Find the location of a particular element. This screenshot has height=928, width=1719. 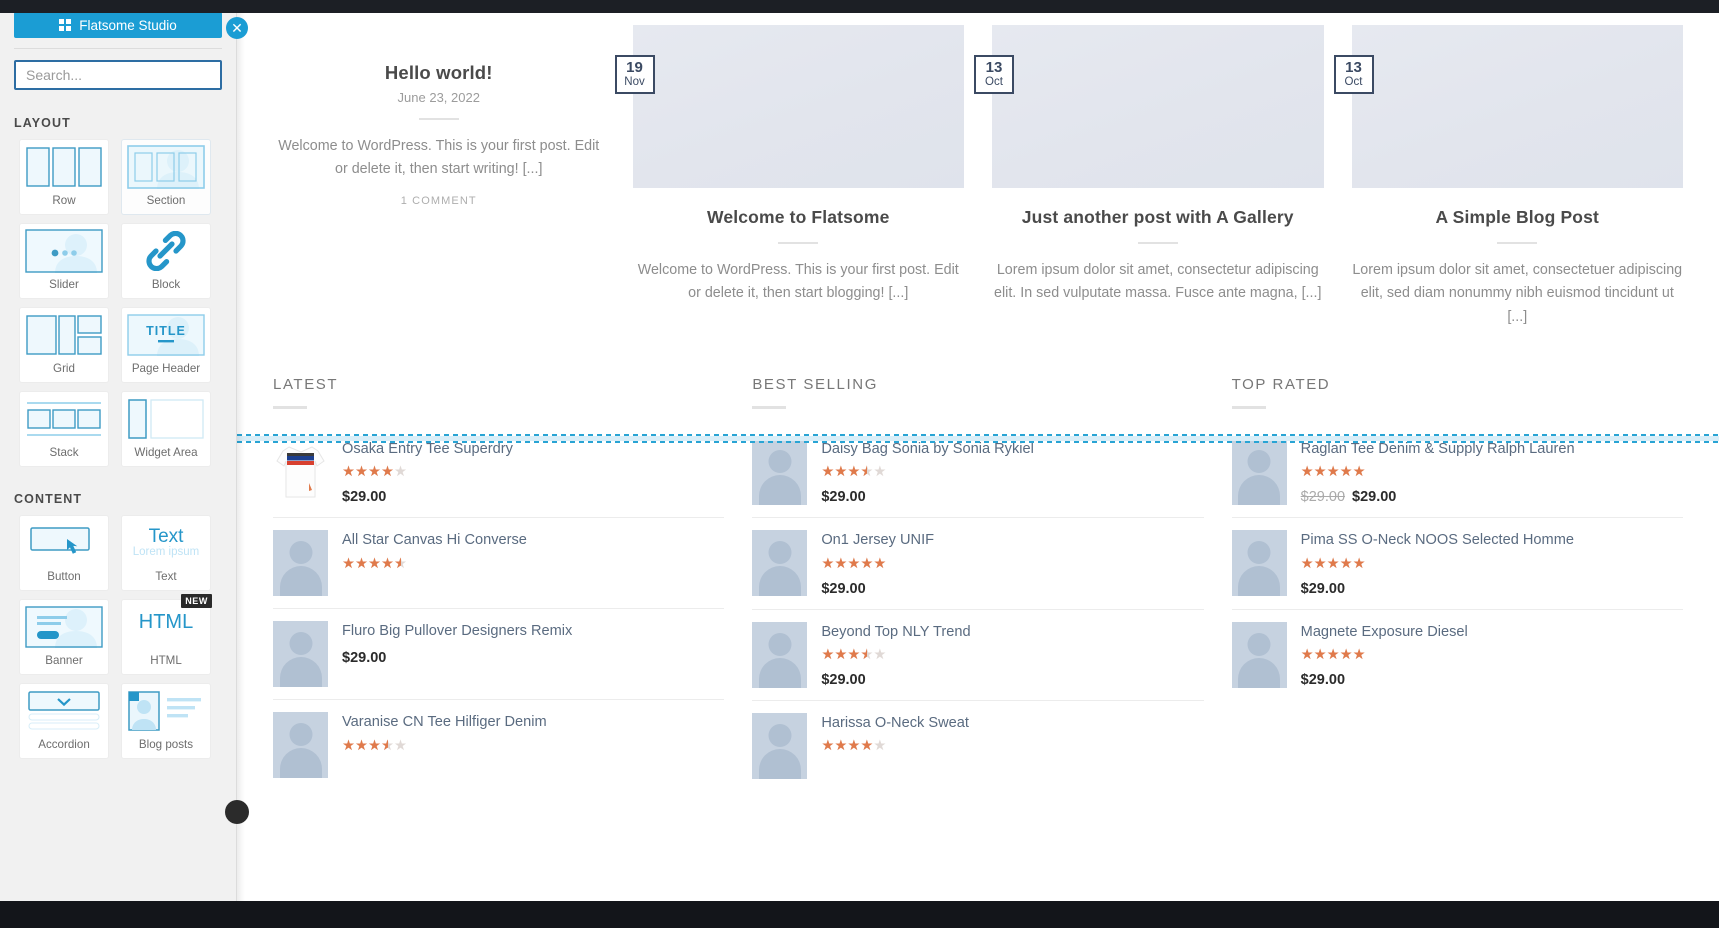

studio-tile-grid: Grid is located at coordinates (64, 345).